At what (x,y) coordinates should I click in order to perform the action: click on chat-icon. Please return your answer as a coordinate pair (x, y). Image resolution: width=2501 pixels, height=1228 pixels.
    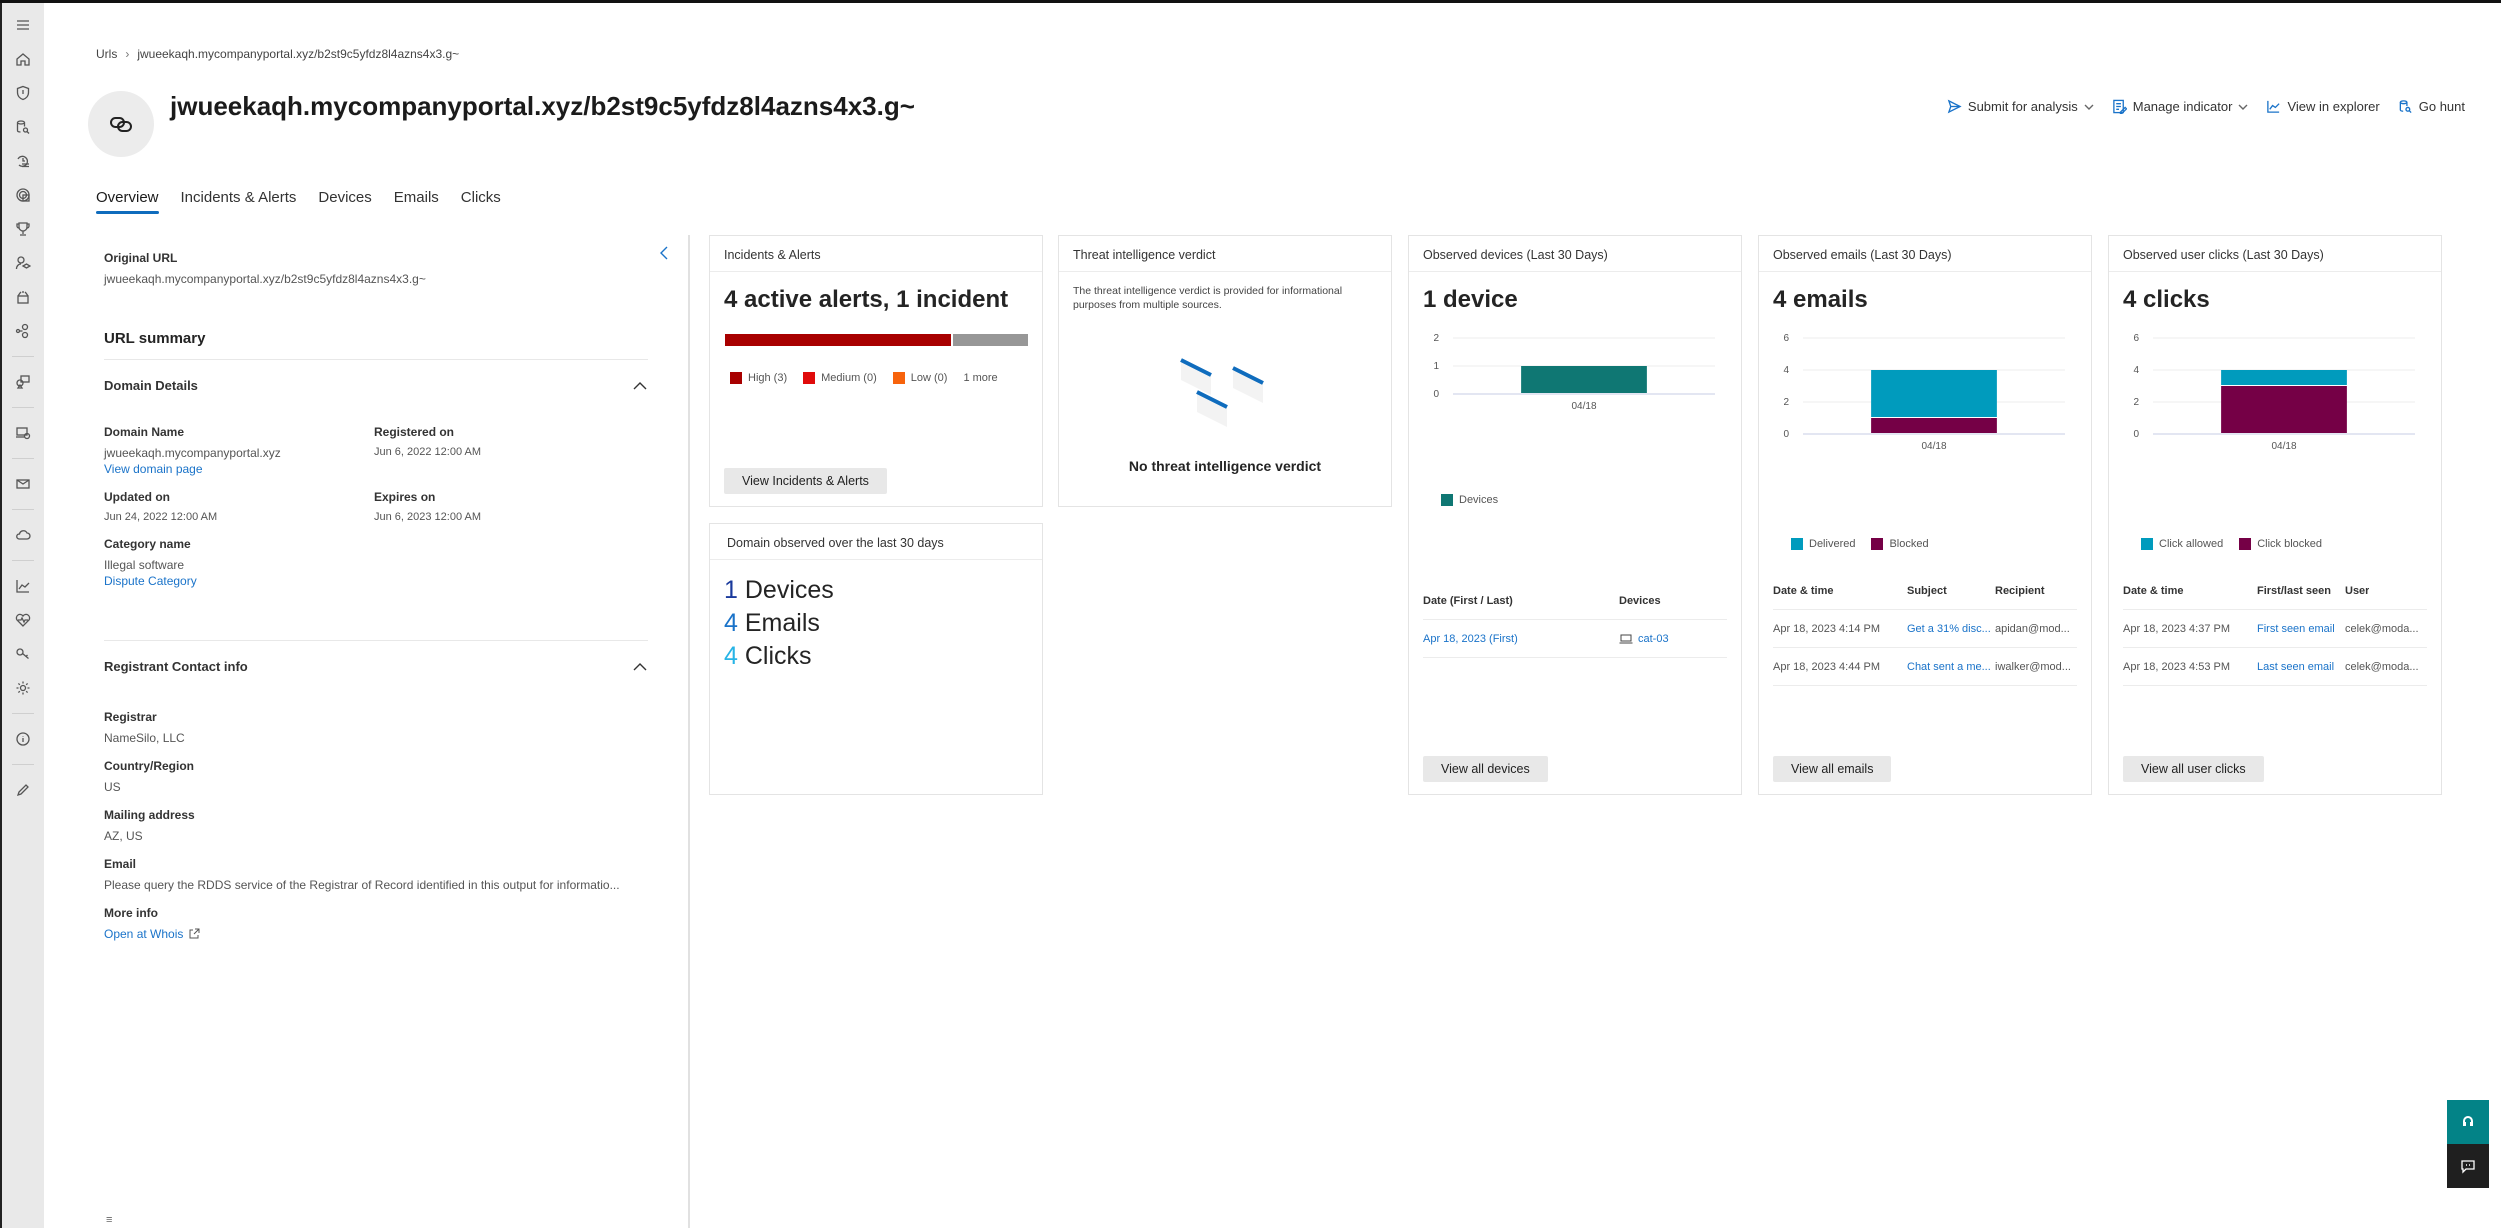
    Looking at the image, I should click on (2468, 1167).